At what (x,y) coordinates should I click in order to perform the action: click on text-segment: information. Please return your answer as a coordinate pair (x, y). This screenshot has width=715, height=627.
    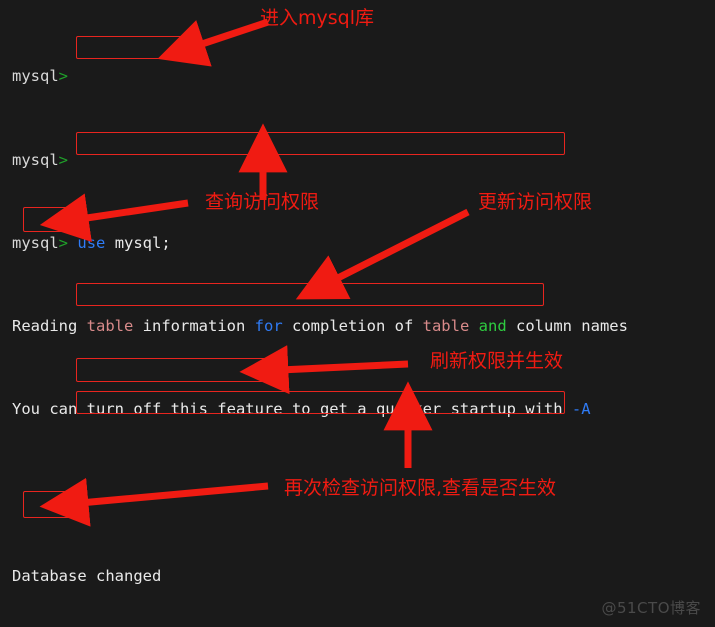
    Looking at the image, I should click on (194, 325).